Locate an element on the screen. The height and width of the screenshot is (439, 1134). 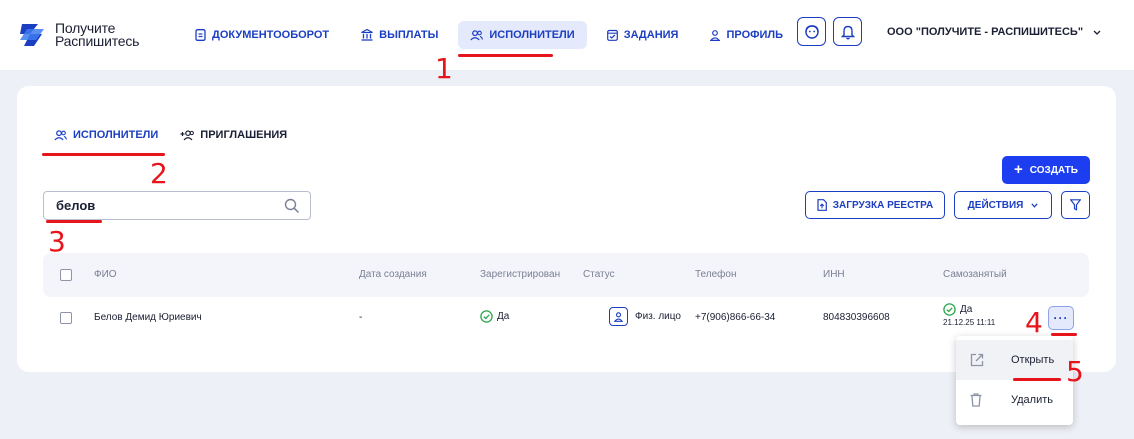
trash-icon is located at coordinates (976, 400).